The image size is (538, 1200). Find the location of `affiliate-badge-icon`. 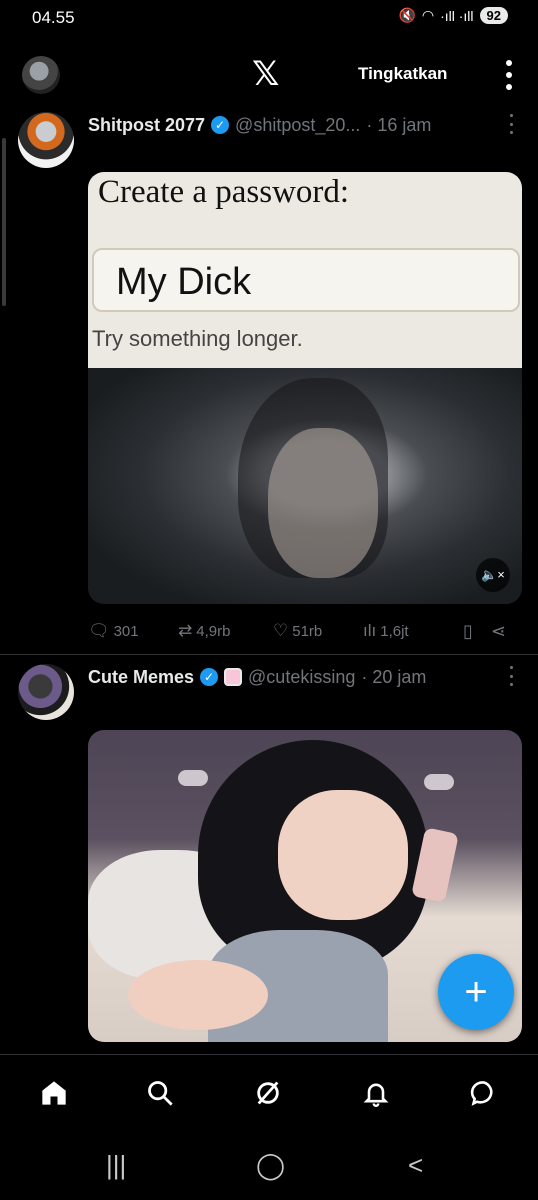

affiliate-badge-icon is located at coordinates (233, 677).